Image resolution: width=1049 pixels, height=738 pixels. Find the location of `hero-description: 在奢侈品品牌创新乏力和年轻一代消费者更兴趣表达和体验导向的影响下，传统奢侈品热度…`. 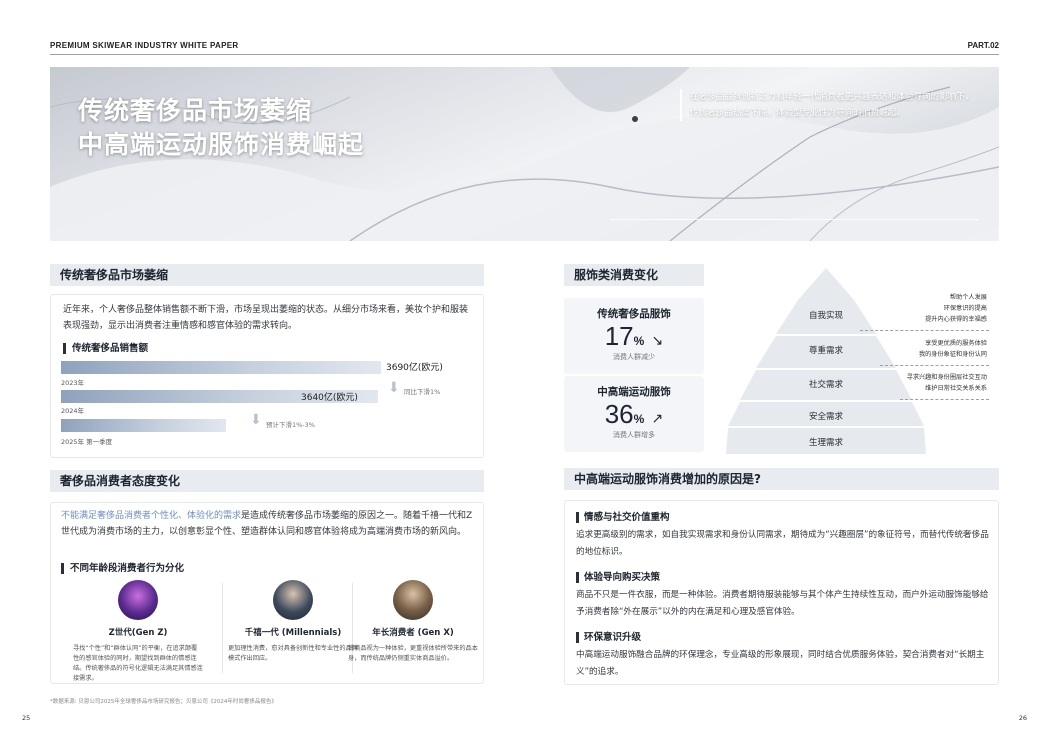

hero-description: 在奢侈品品牌创新乏力和年轻一代消费者更兴趣表达和体验导向的影响下，传统奢侈品热度… is located at coordinates (830, 105).